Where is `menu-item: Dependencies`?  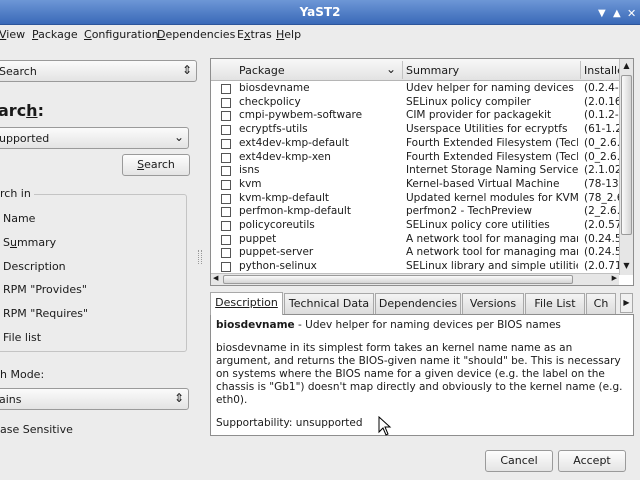
menu-item: Dependencies is located at coordinates (196, 34).